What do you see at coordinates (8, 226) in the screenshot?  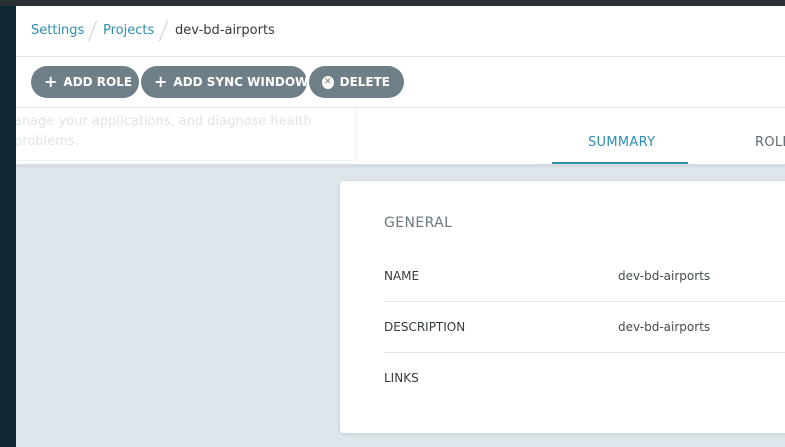 I see `sidebar-rail` at bounding box center [8, 226].